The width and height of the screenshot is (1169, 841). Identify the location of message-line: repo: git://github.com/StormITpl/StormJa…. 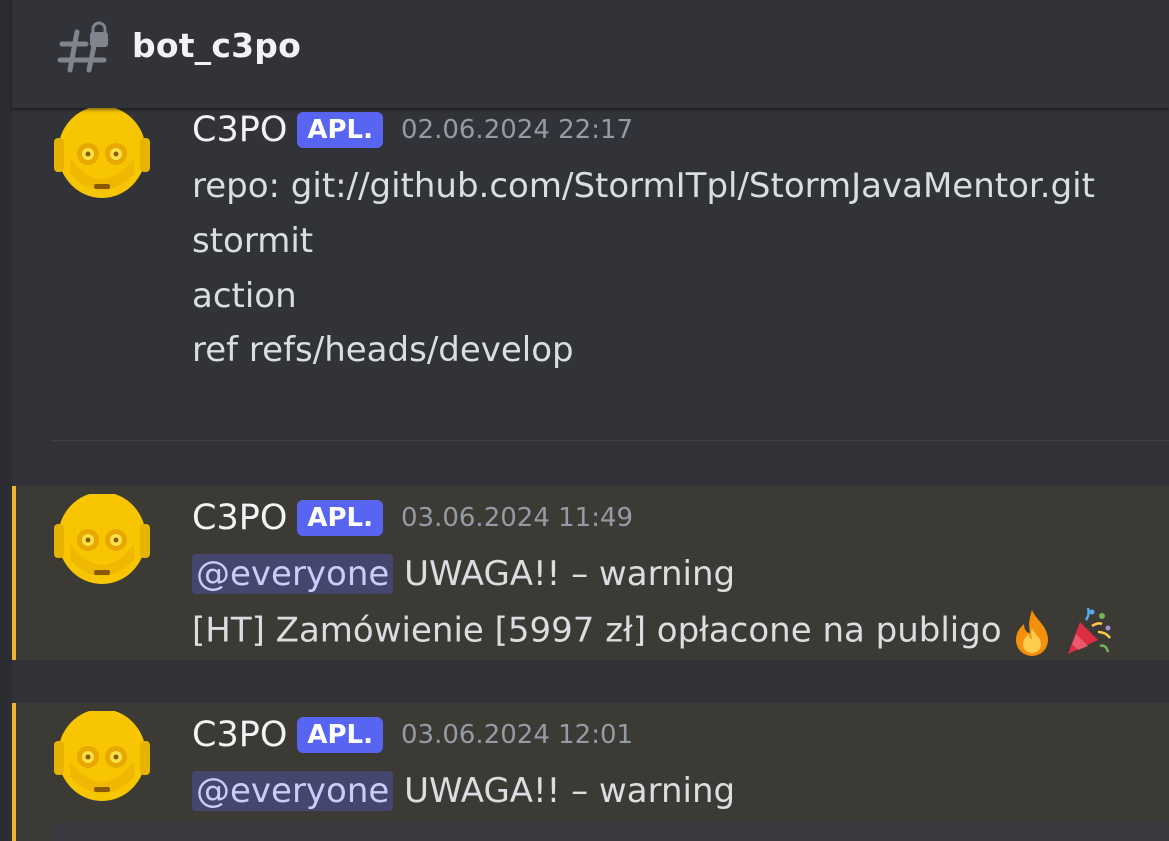
(643, 186).